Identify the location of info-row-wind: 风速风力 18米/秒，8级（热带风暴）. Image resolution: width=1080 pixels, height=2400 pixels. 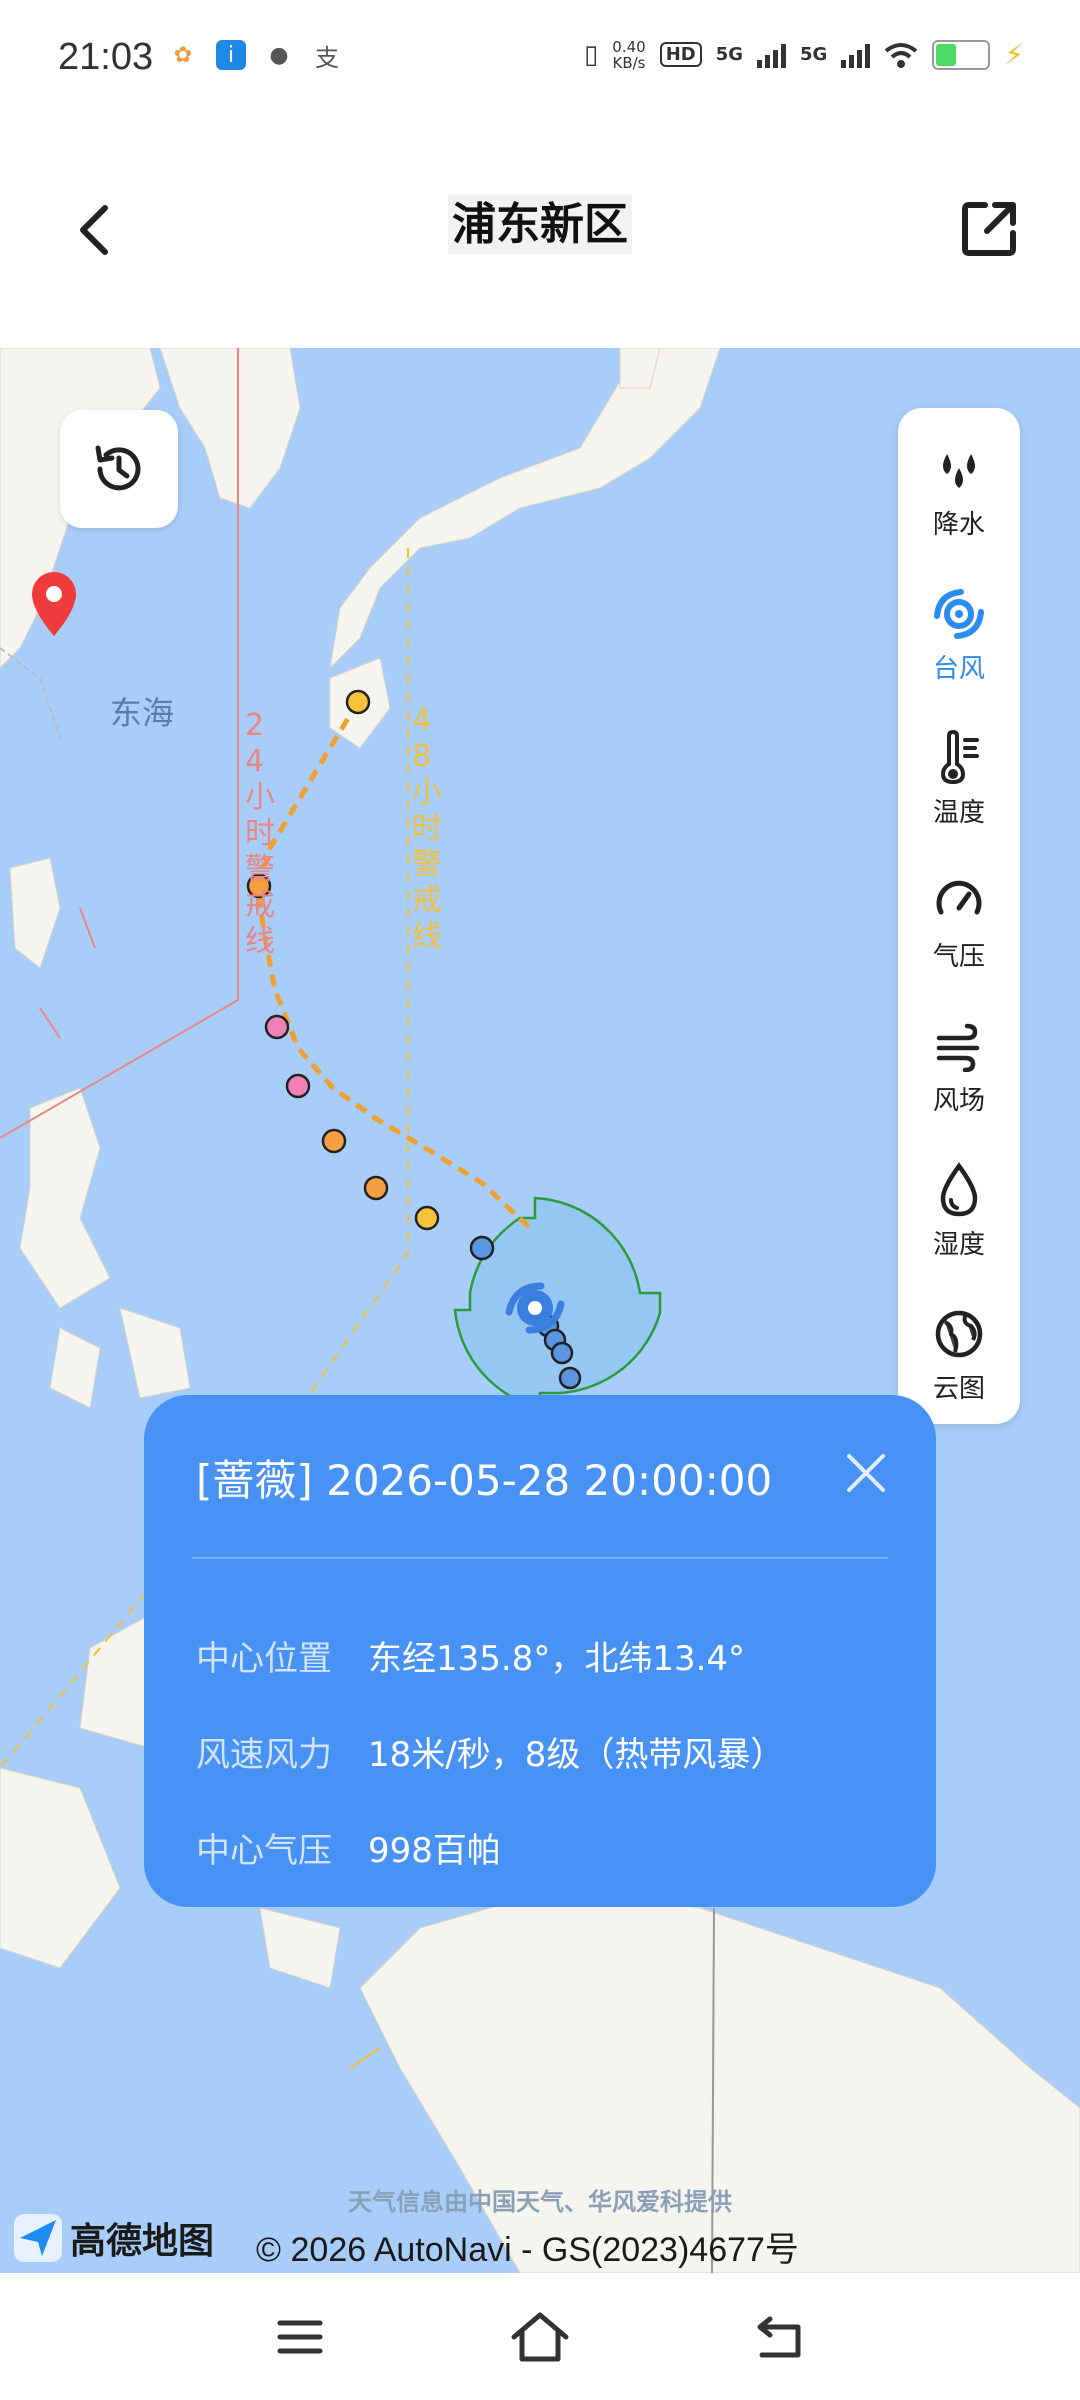
(490, 1751).